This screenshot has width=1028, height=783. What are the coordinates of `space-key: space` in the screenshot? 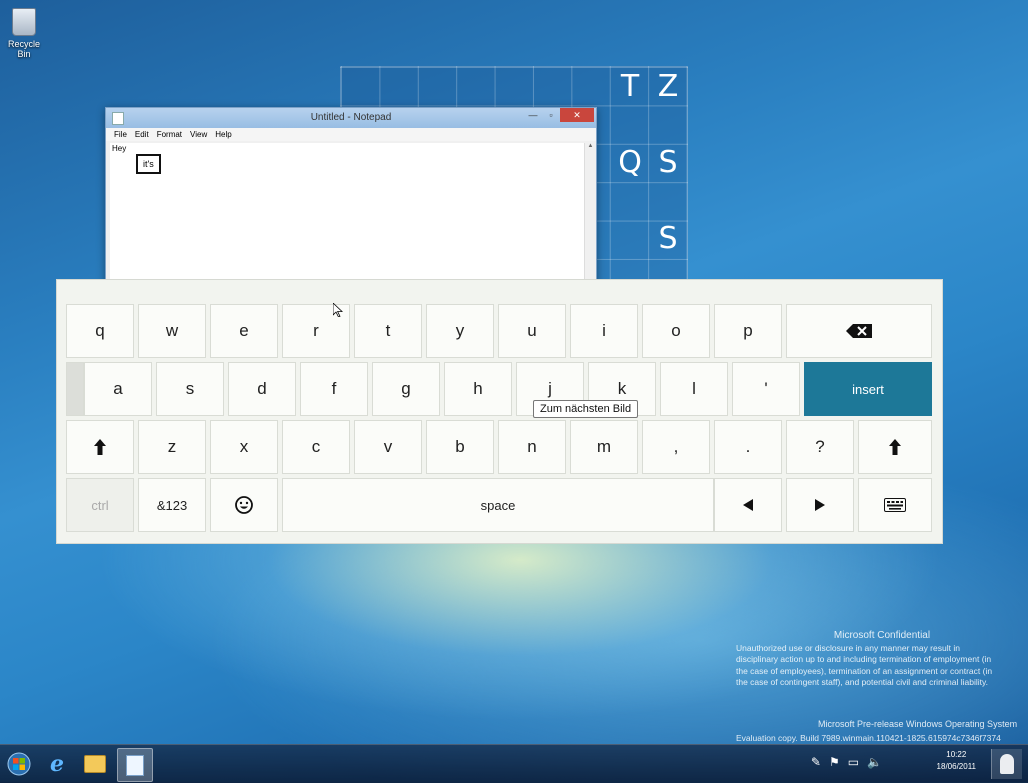 It's located at (498, 505).